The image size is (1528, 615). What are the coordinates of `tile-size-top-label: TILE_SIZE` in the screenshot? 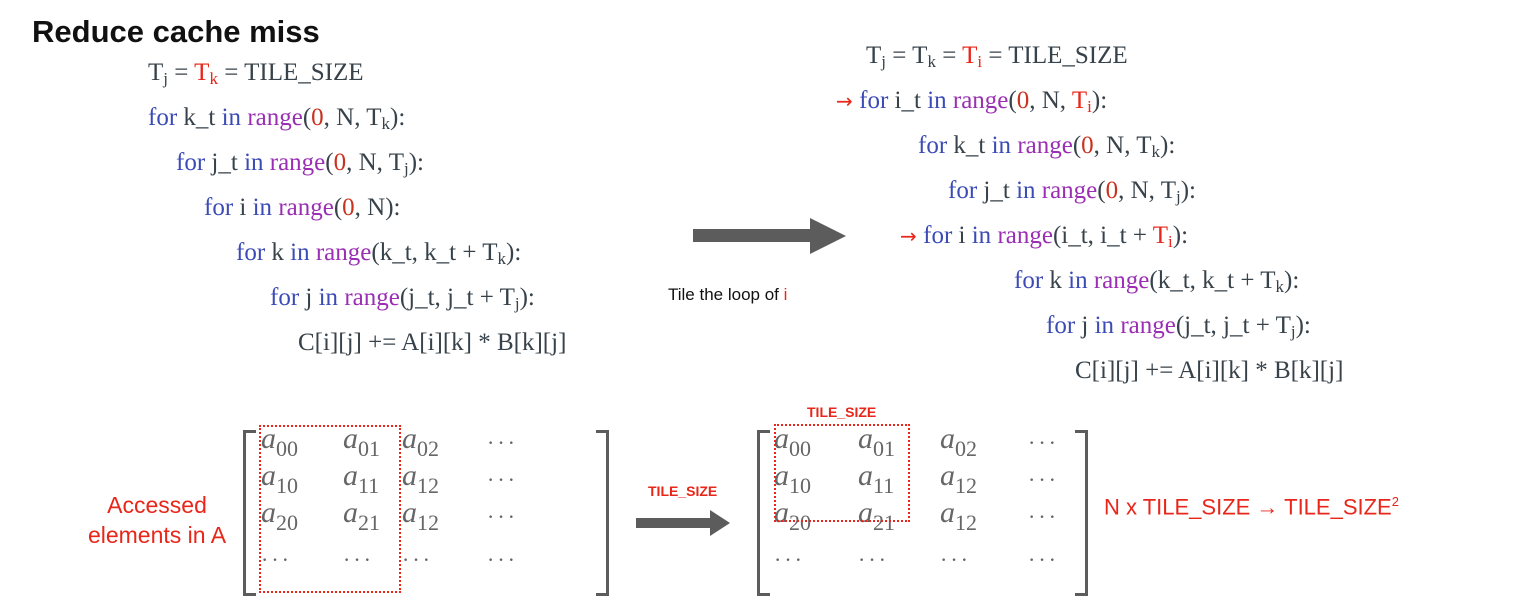 It's located at (842, 412).